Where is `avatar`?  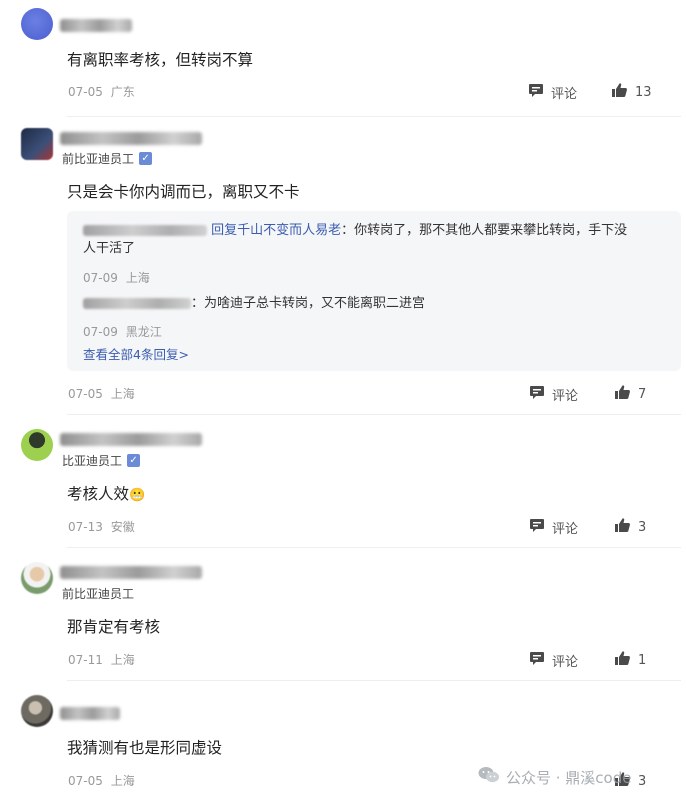
avatar is located at coordinates (37, 711).